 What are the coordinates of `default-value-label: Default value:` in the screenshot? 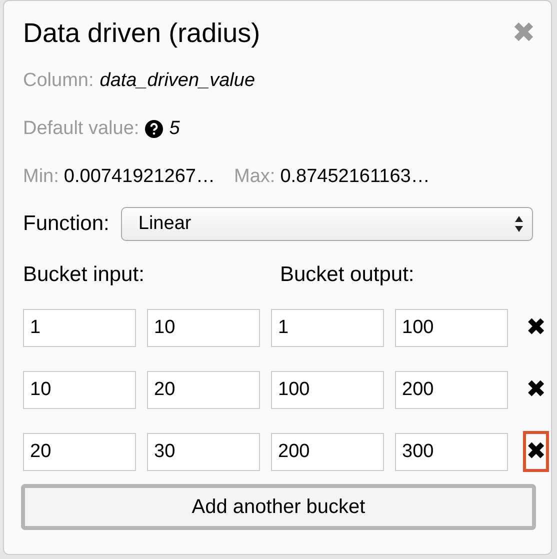 It's located at (81, 129).